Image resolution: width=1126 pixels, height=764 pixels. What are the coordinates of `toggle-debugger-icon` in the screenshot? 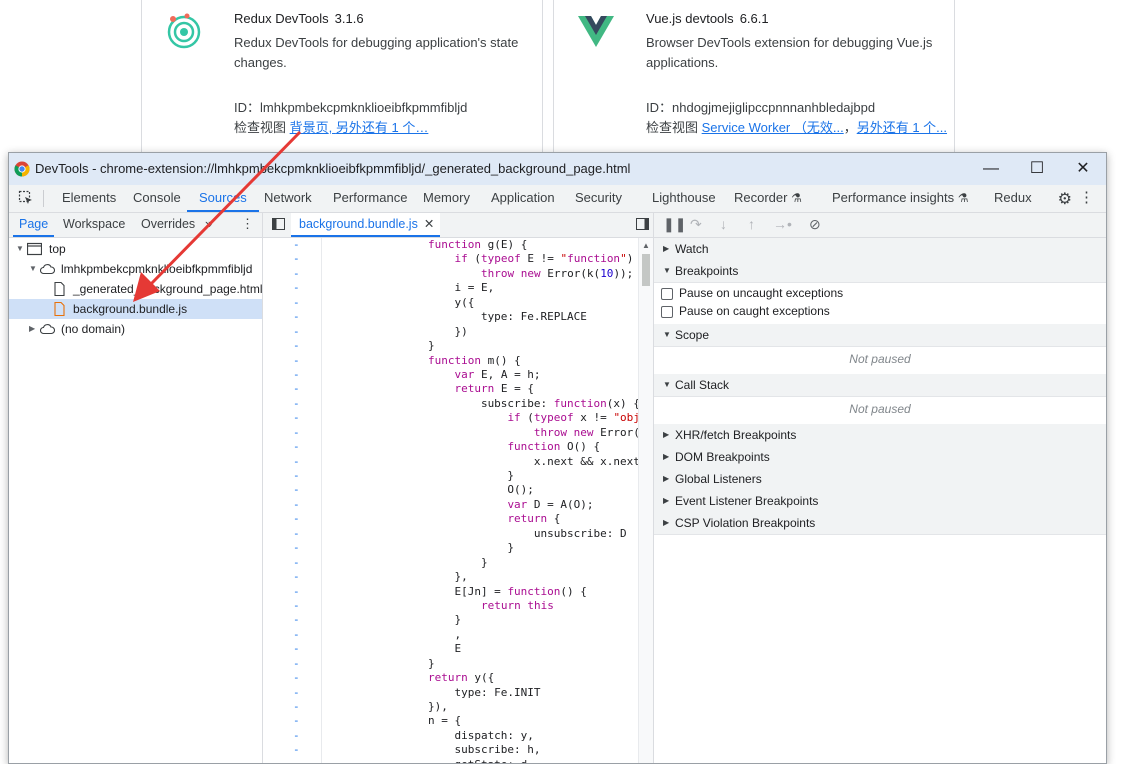 It's located at (642, 224).